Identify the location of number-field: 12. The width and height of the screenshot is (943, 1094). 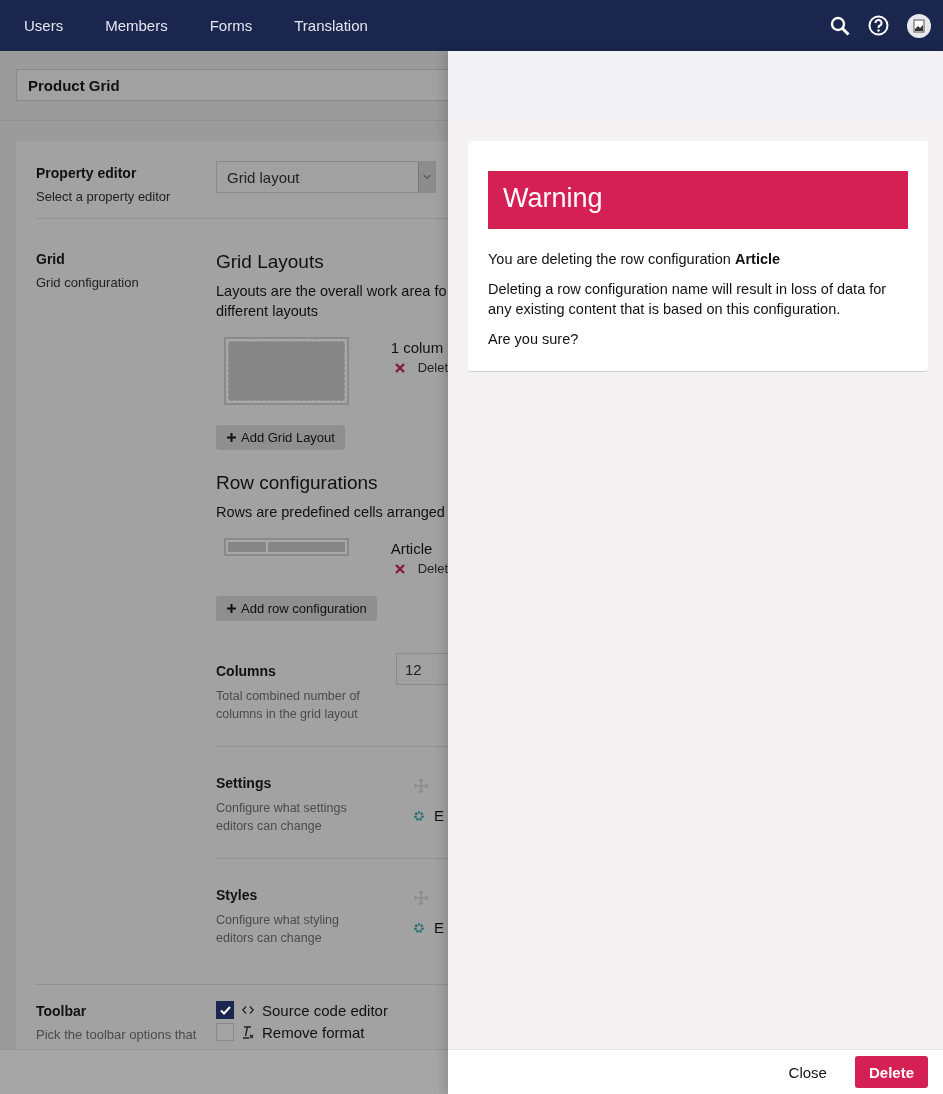
(422, 669).